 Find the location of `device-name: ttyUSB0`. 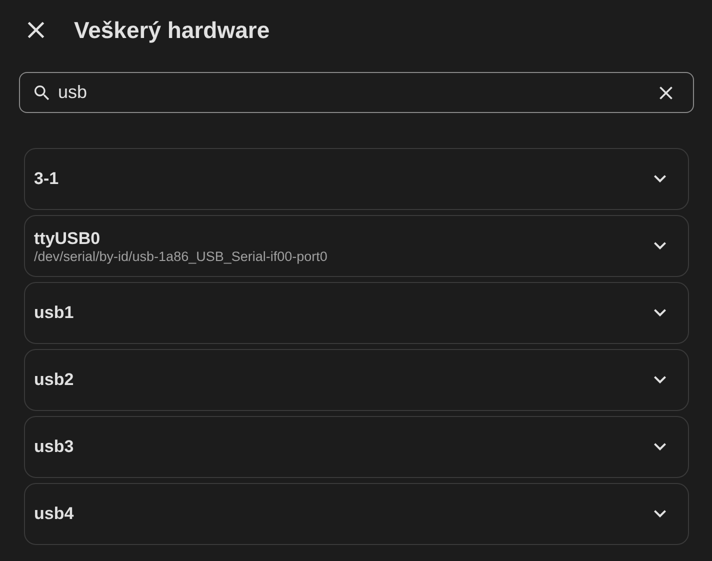

device-name: ttyUSB0 is located at coordinates (68, 238).